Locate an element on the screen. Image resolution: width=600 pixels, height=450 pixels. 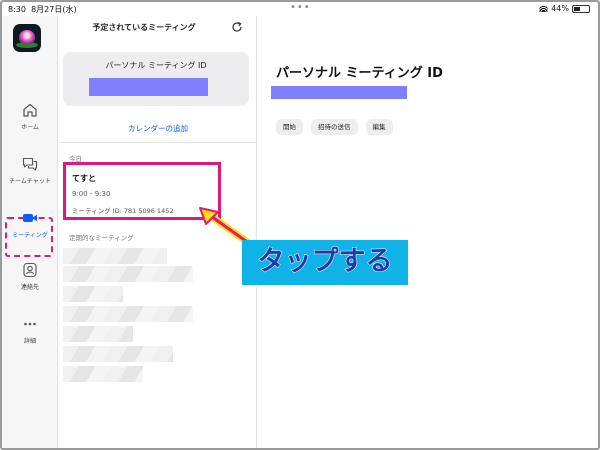
status-bar: 8:30 8月27日(水) ••• 44% is located at coordinates (300, 9).